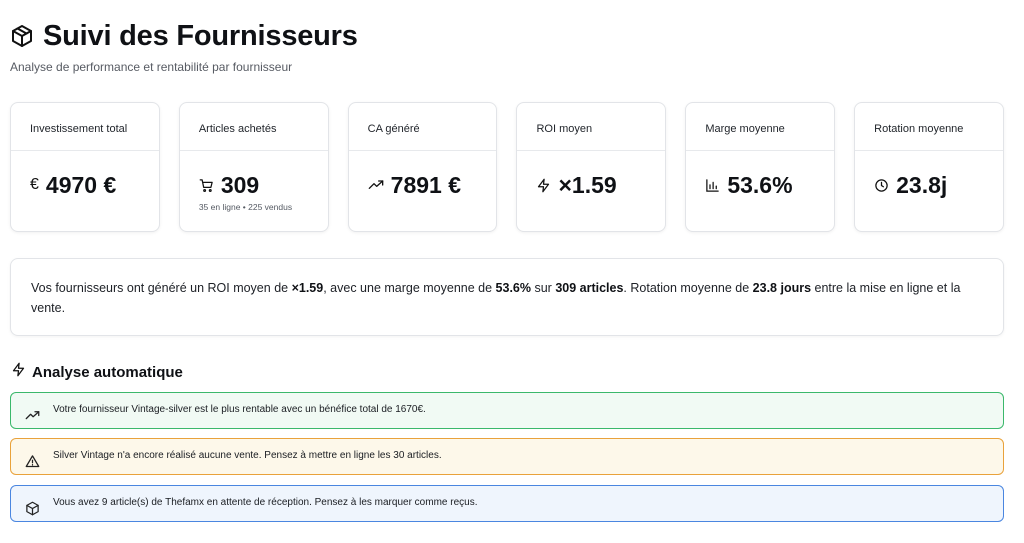  What do you see at coordinates (409, 288) in the screenshot?
I see `summary-text: , avec une marge moyenne de` at bounding box center [409, 288].